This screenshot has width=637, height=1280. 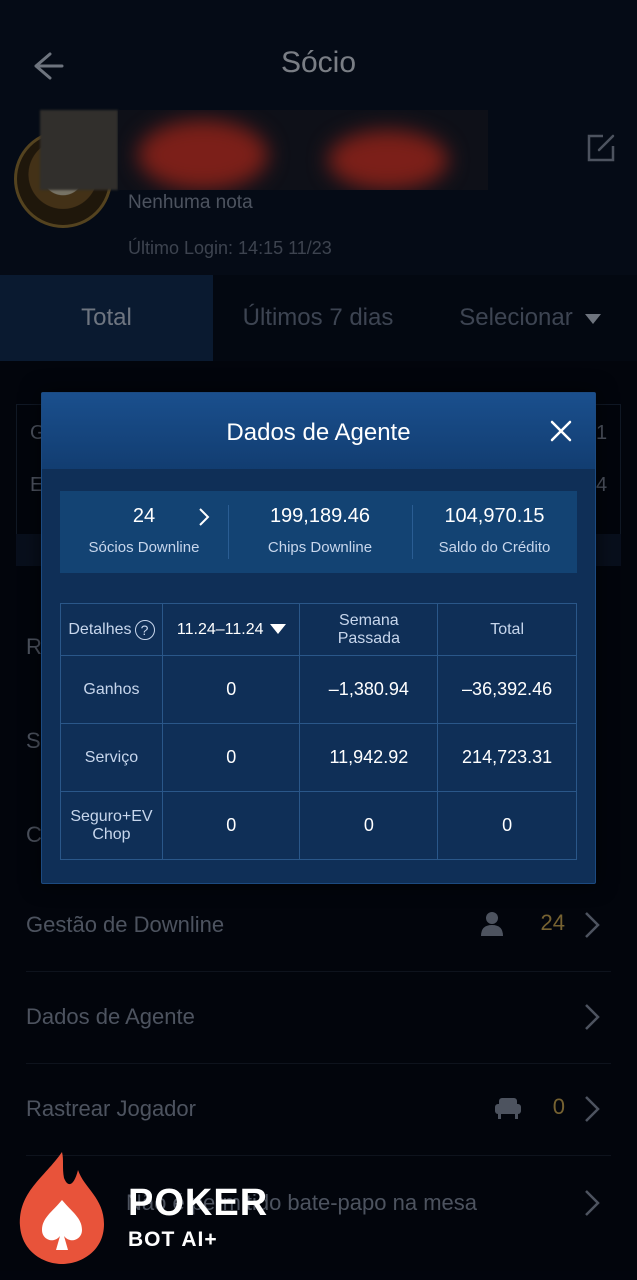 I want to click on redacted-avatar-area, so click(x=79, y=150).